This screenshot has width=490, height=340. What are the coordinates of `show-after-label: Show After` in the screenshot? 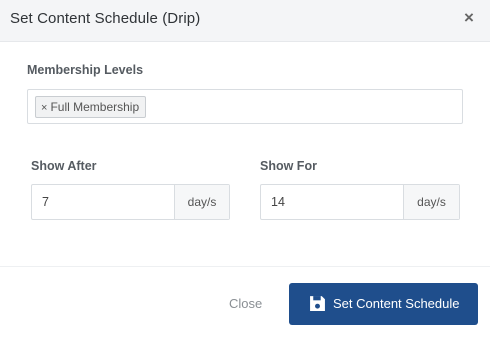 It's located at (64, 166).